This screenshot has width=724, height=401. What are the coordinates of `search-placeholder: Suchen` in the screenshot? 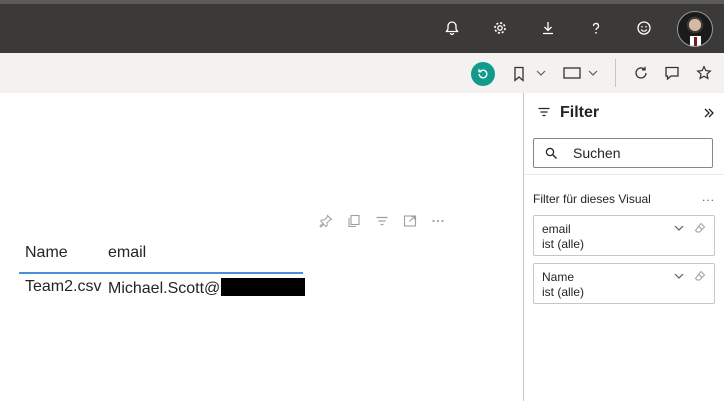 It's located at (597, 153).